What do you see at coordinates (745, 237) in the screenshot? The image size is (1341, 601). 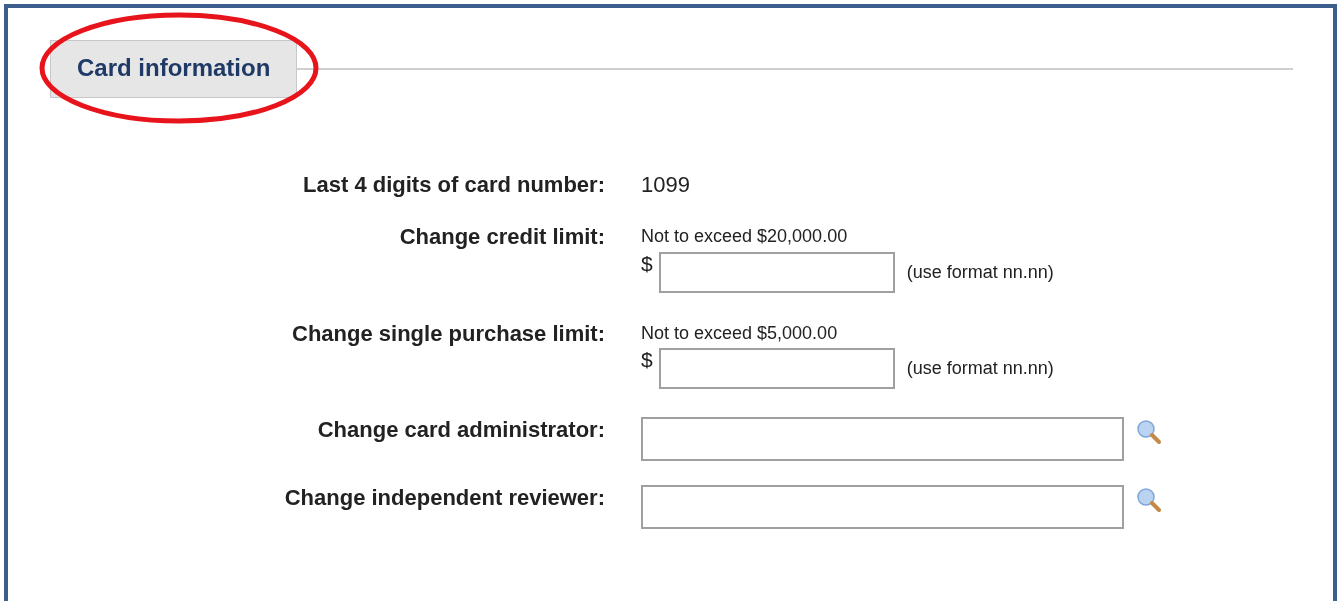 I see `limit-hint: Not to exceed $20,000.00` at bounding box center [745, 237].